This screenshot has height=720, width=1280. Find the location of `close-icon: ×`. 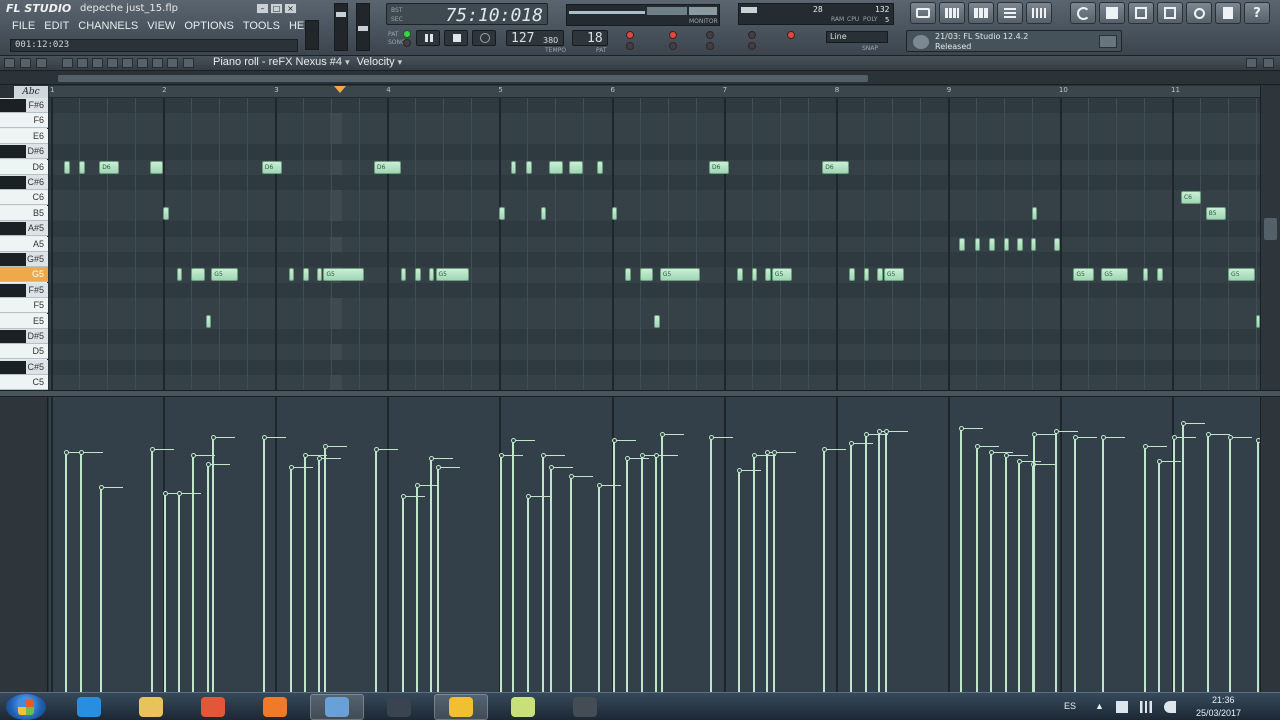

close-icon: × is located at coordinates (290, 8).